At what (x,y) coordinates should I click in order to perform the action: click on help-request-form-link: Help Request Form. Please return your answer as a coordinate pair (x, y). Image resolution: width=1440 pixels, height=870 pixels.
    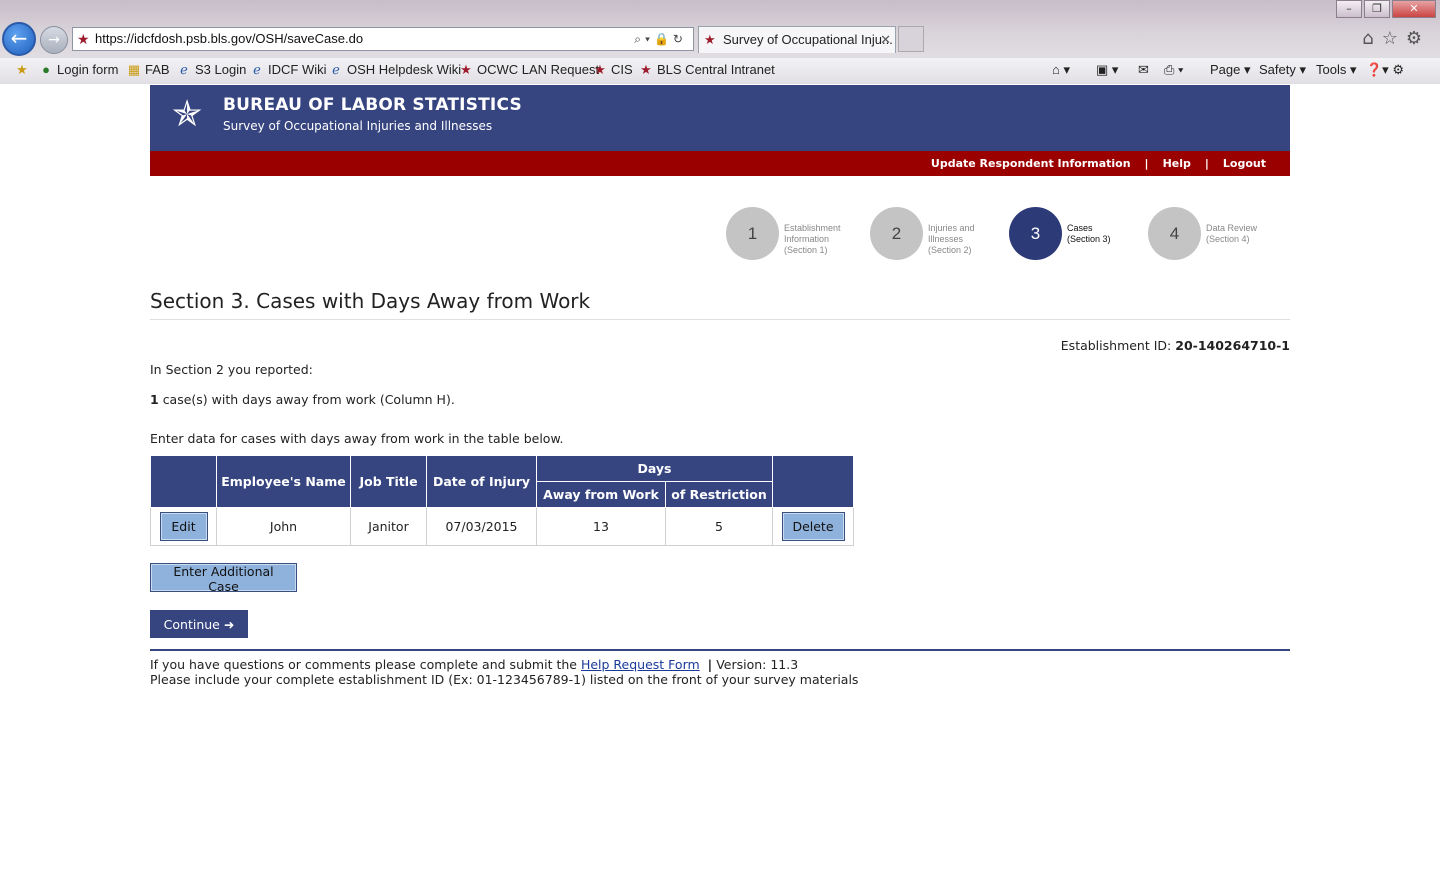
    Looking at the image, I should click on (640, 664).